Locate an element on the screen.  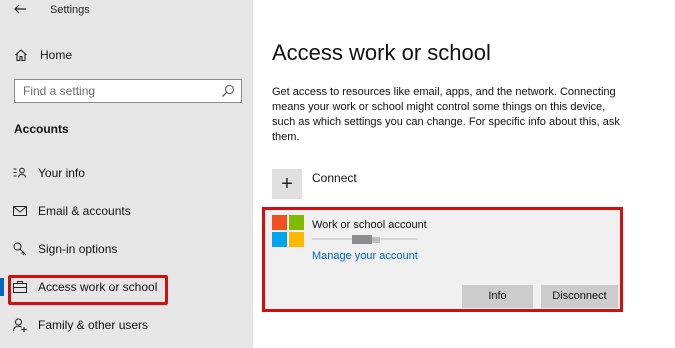
search-box: Find a setting is located at coordinates (128, 91).